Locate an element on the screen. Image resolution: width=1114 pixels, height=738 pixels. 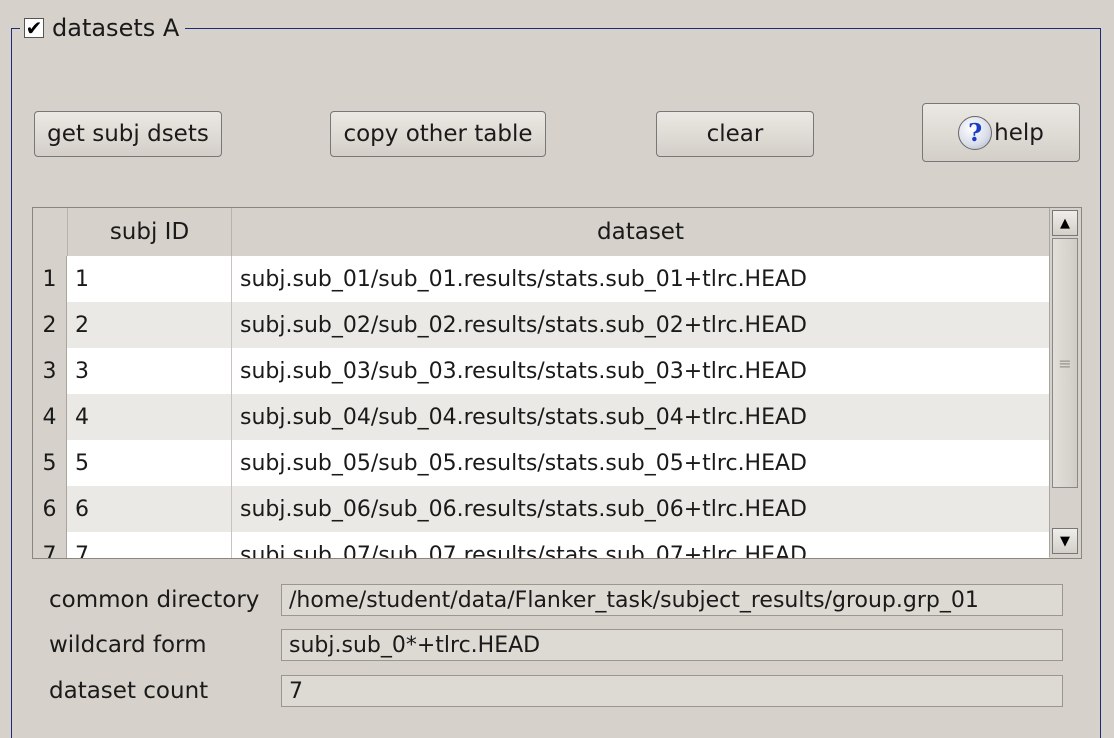
help-button: ? help is located at coordinates (1001, 132).